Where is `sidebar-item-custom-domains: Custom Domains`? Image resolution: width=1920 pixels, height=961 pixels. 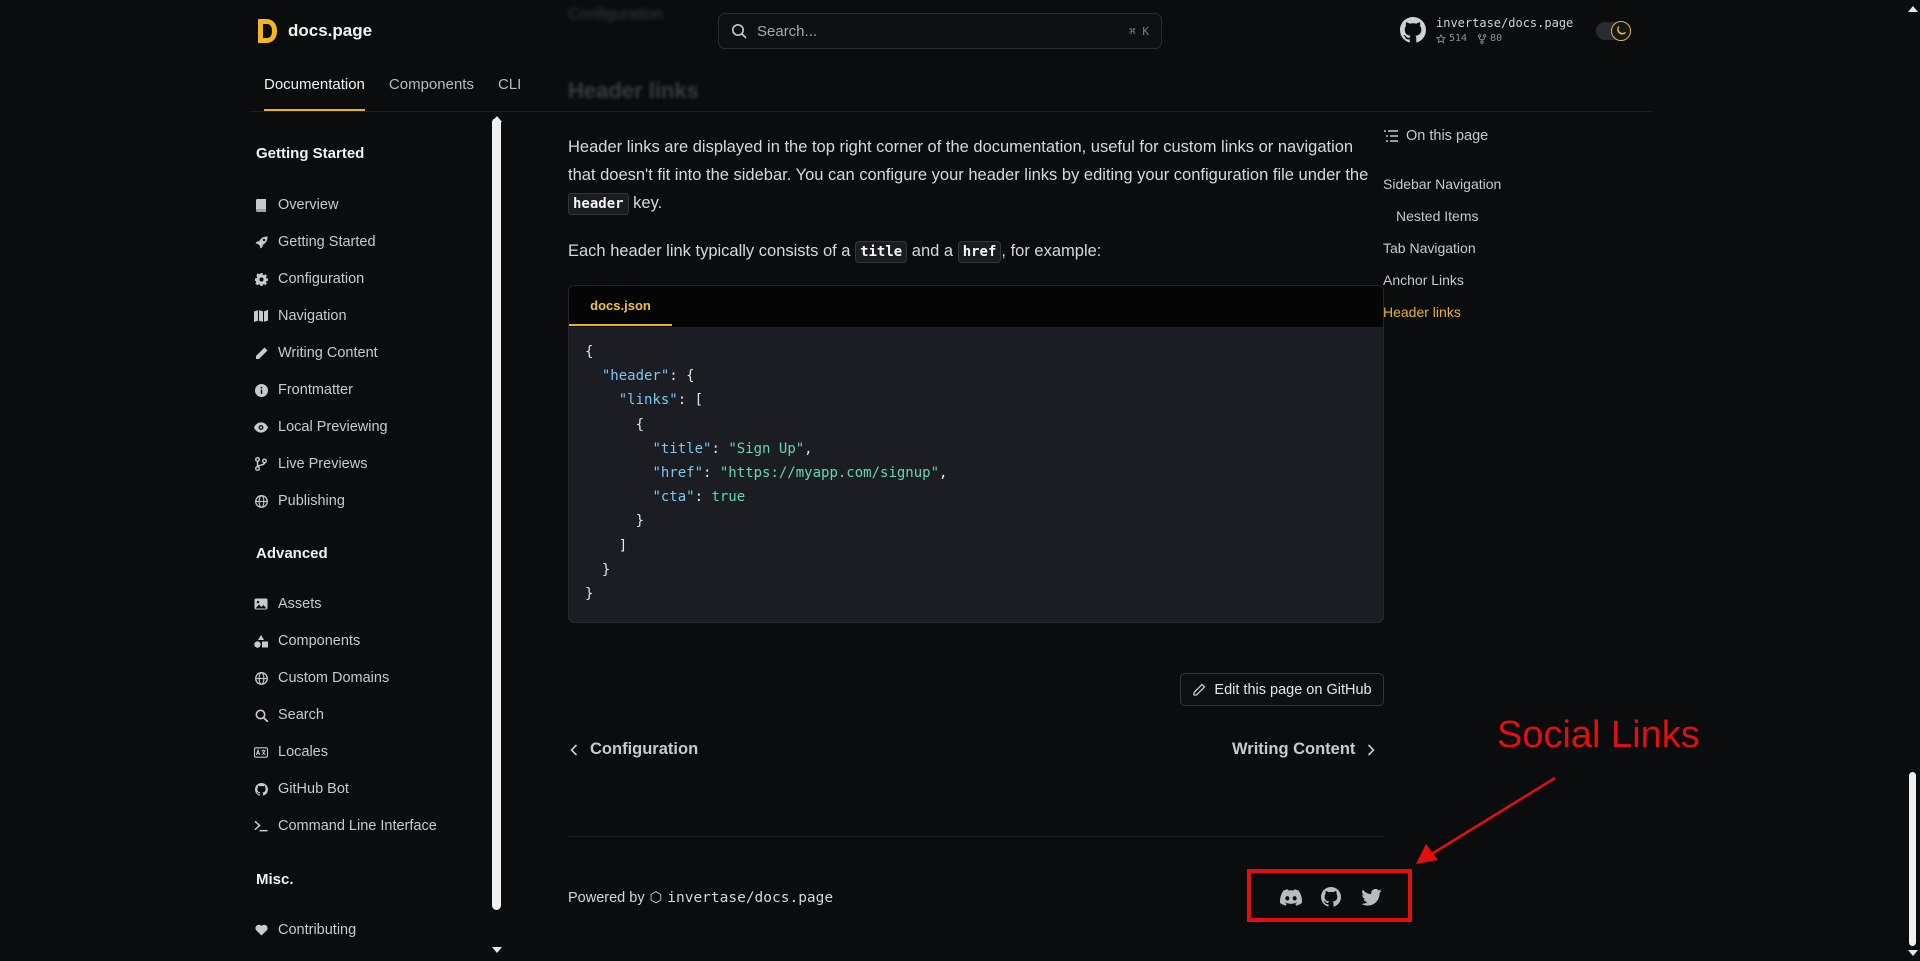
sidebar-item-custom-domains: Custom Domains is located at coordinates (321, 678).